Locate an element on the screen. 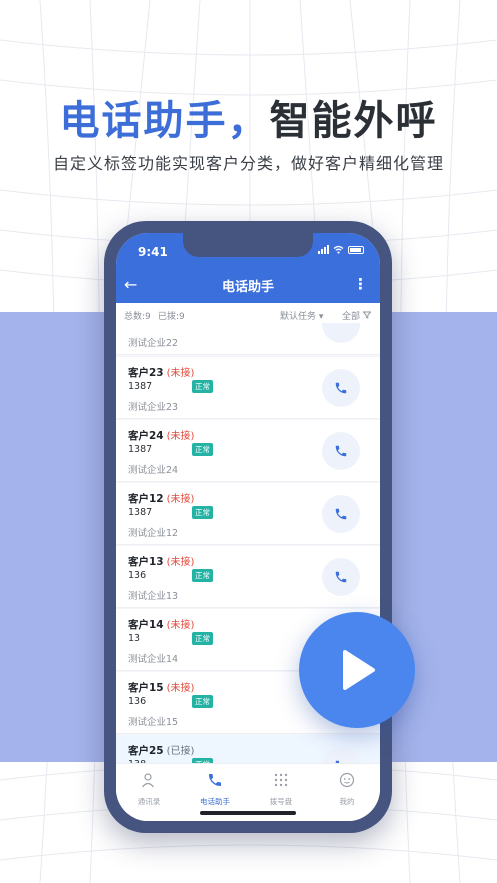 The height and width of the screenshot is (883, 497). company-name: 测试企业13 is located at coordinates (153, 596).